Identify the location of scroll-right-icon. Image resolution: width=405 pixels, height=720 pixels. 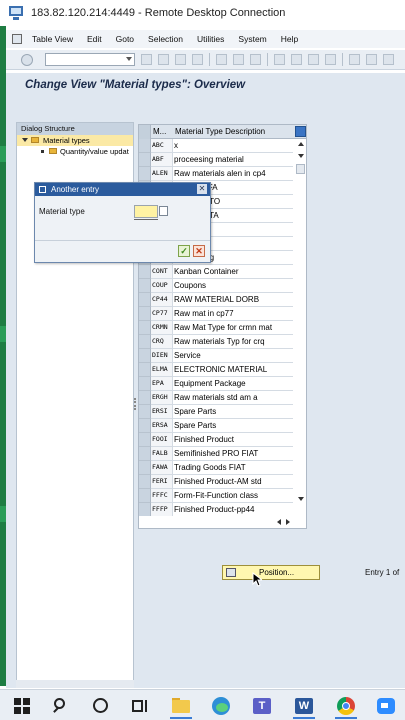
(288, 522).